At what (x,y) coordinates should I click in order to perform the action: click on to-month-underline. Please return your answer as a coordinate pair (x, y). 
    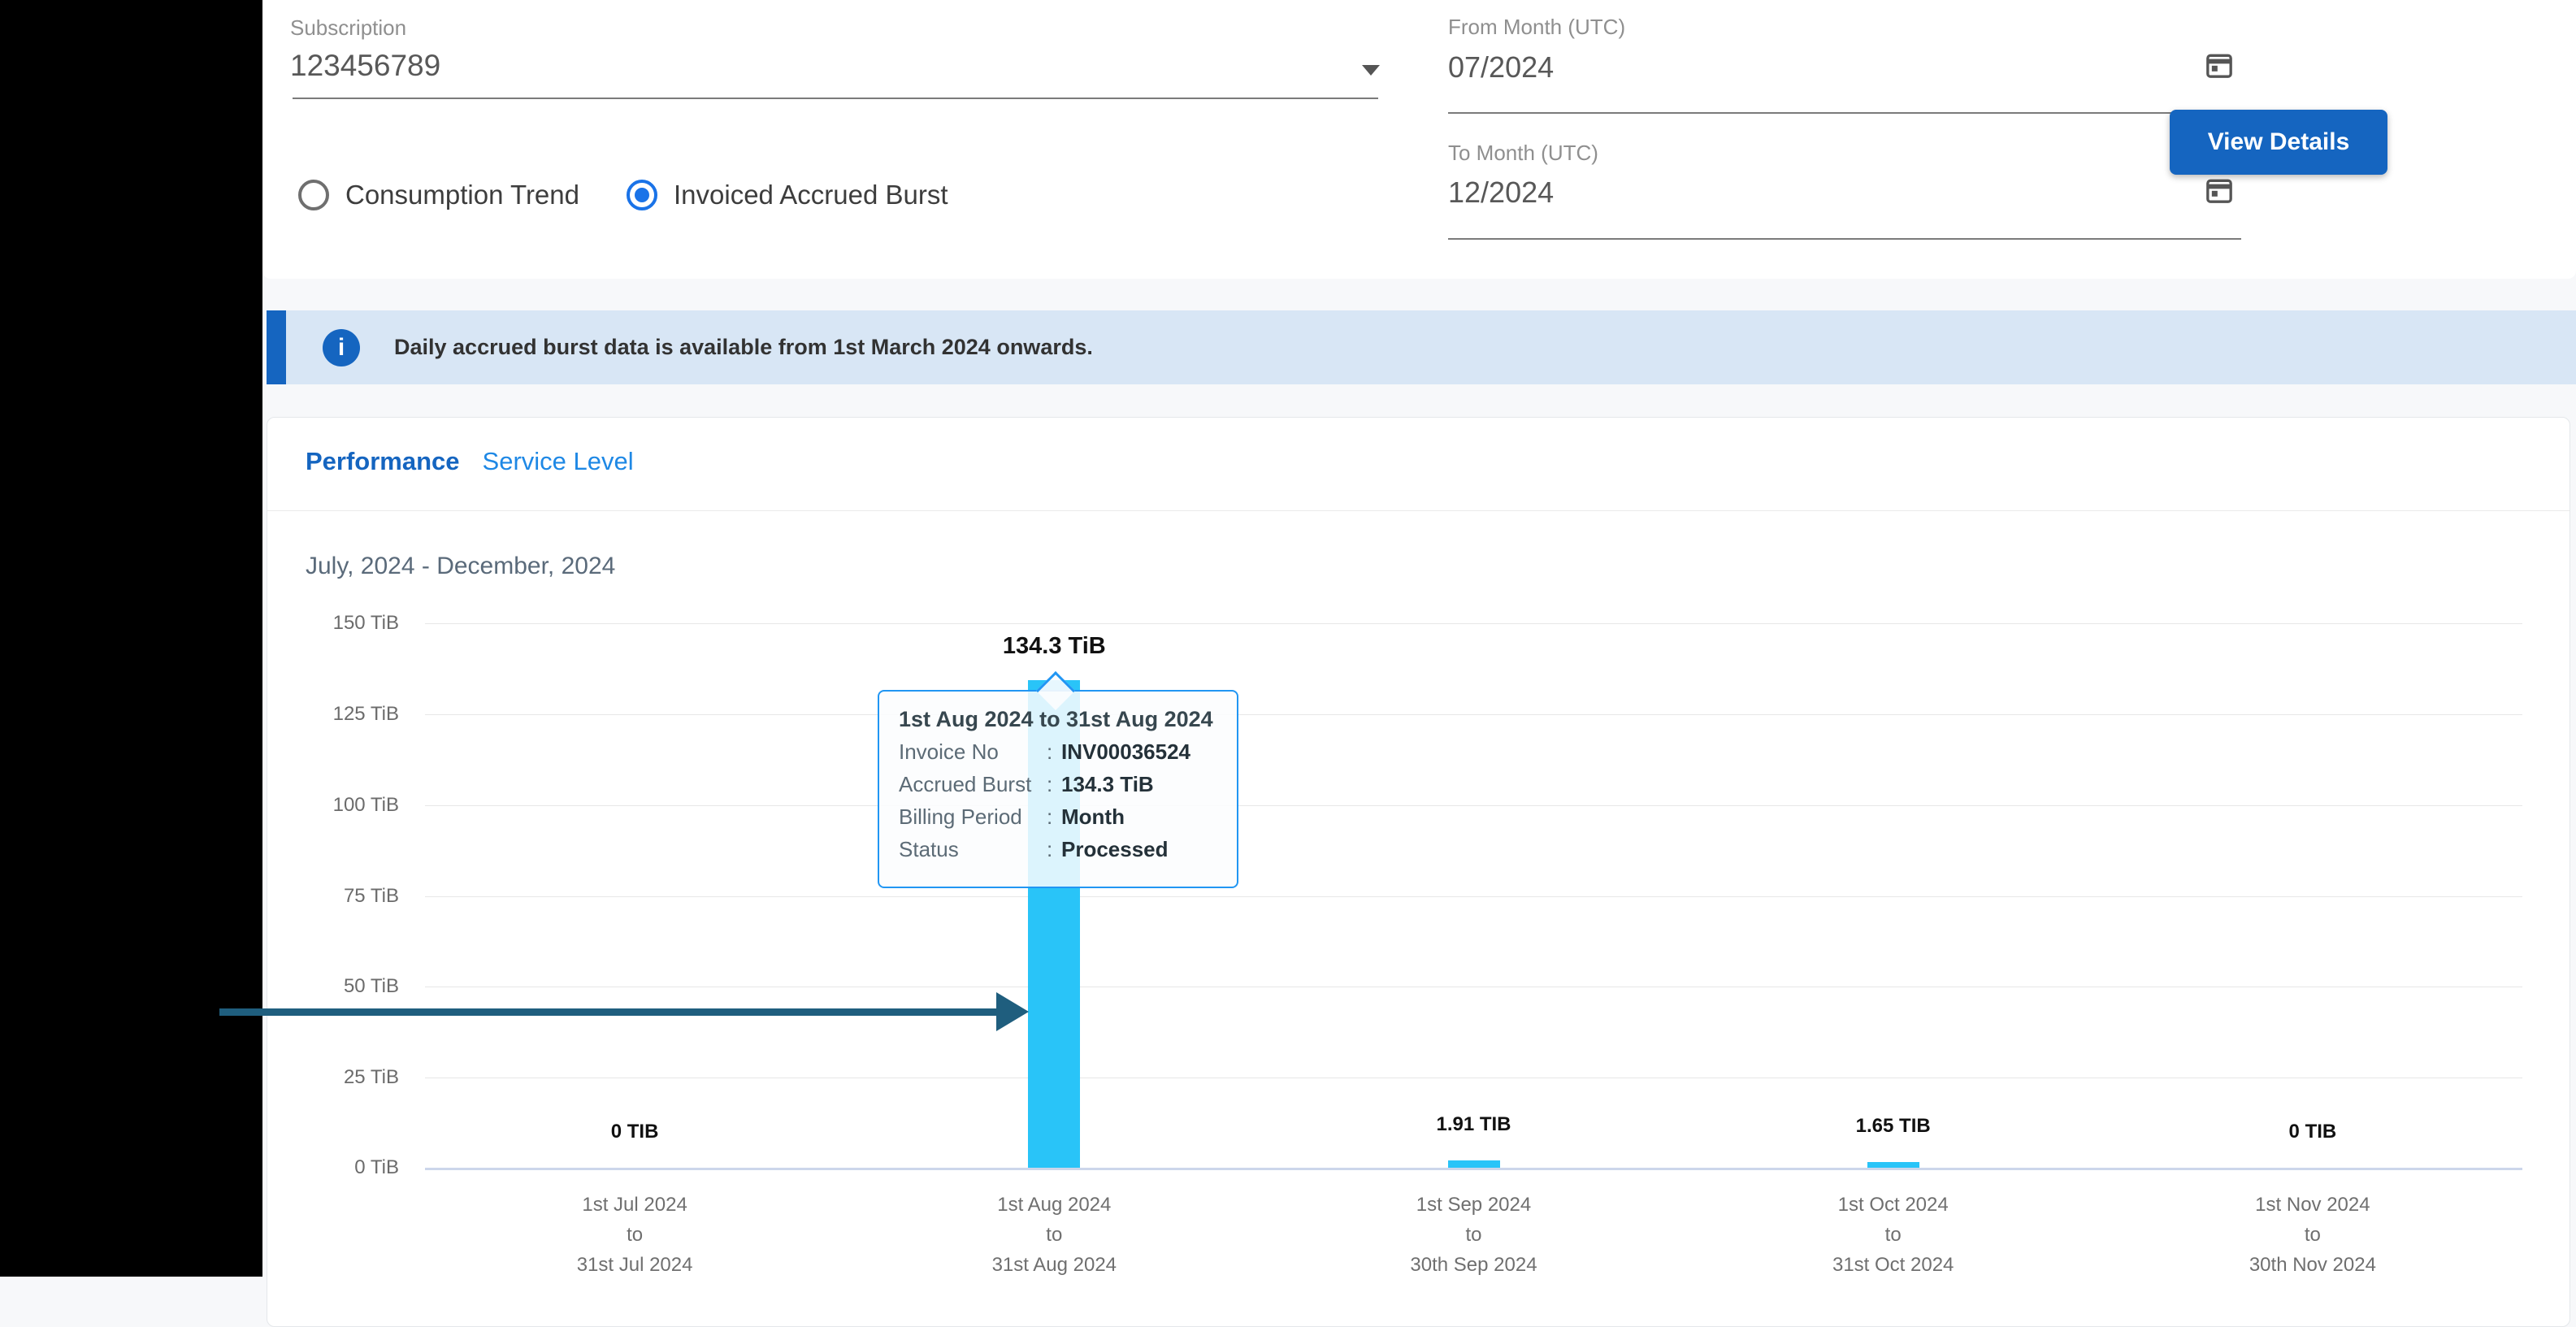
    Looking at the image, I should click on (1844, 239).